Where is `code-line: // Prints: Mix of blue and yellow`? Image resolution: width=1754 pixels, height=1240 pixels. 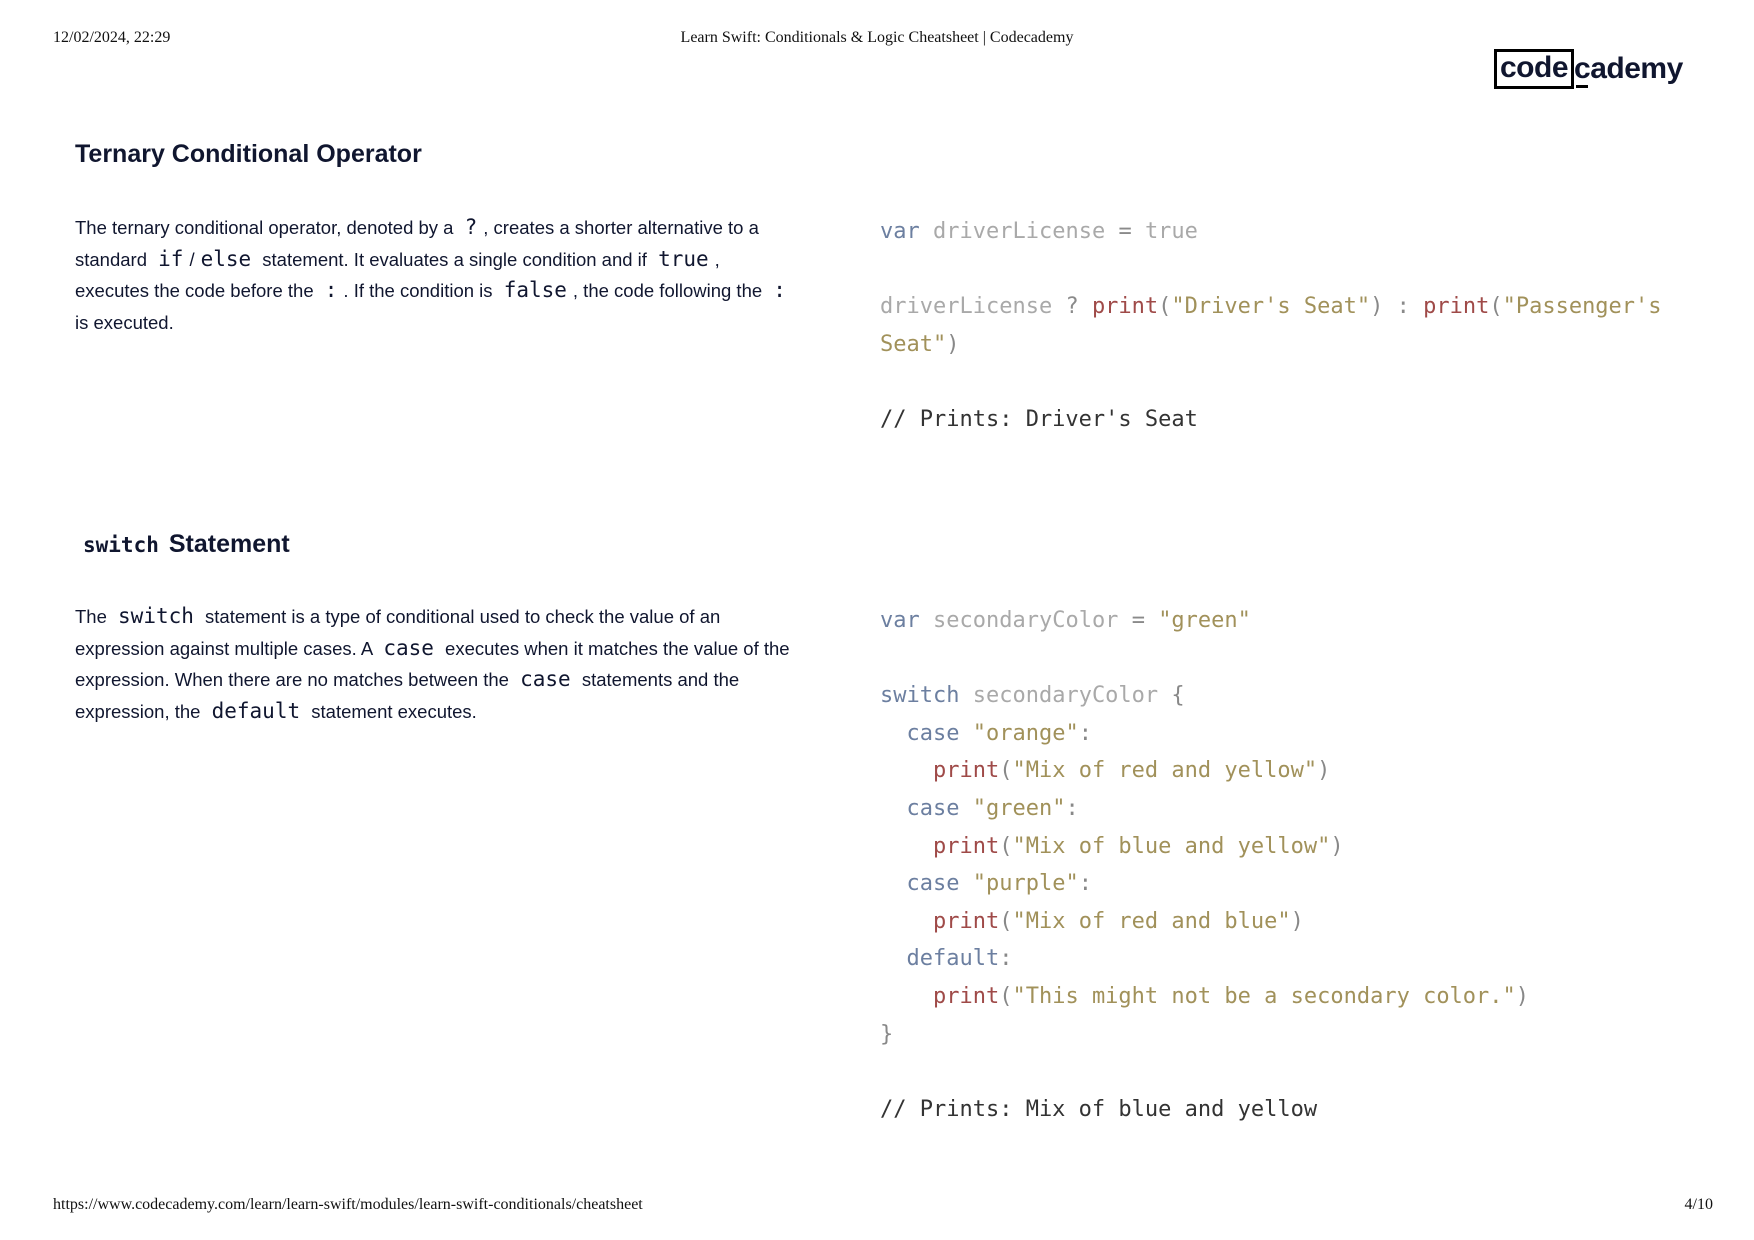
code-line: // Prints: Mix of blue and yellow is located at coordinates (1280, 1110).